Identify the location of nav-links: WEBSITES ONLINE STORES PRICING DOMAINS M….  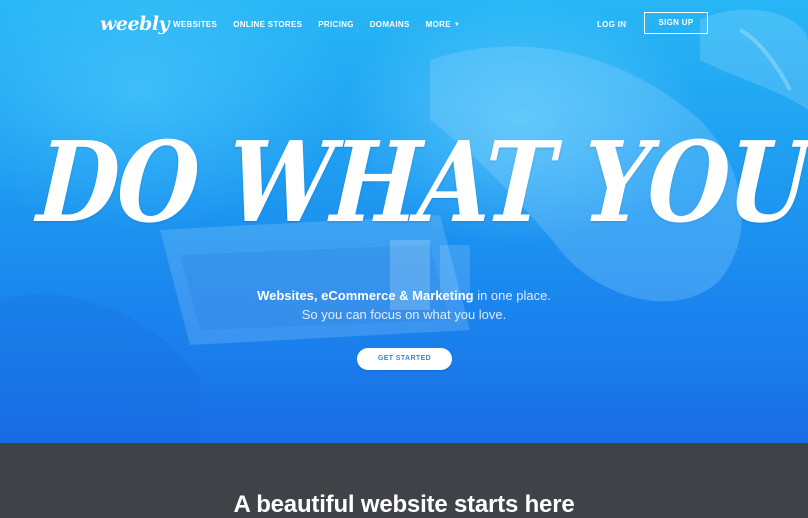
(316, 24).